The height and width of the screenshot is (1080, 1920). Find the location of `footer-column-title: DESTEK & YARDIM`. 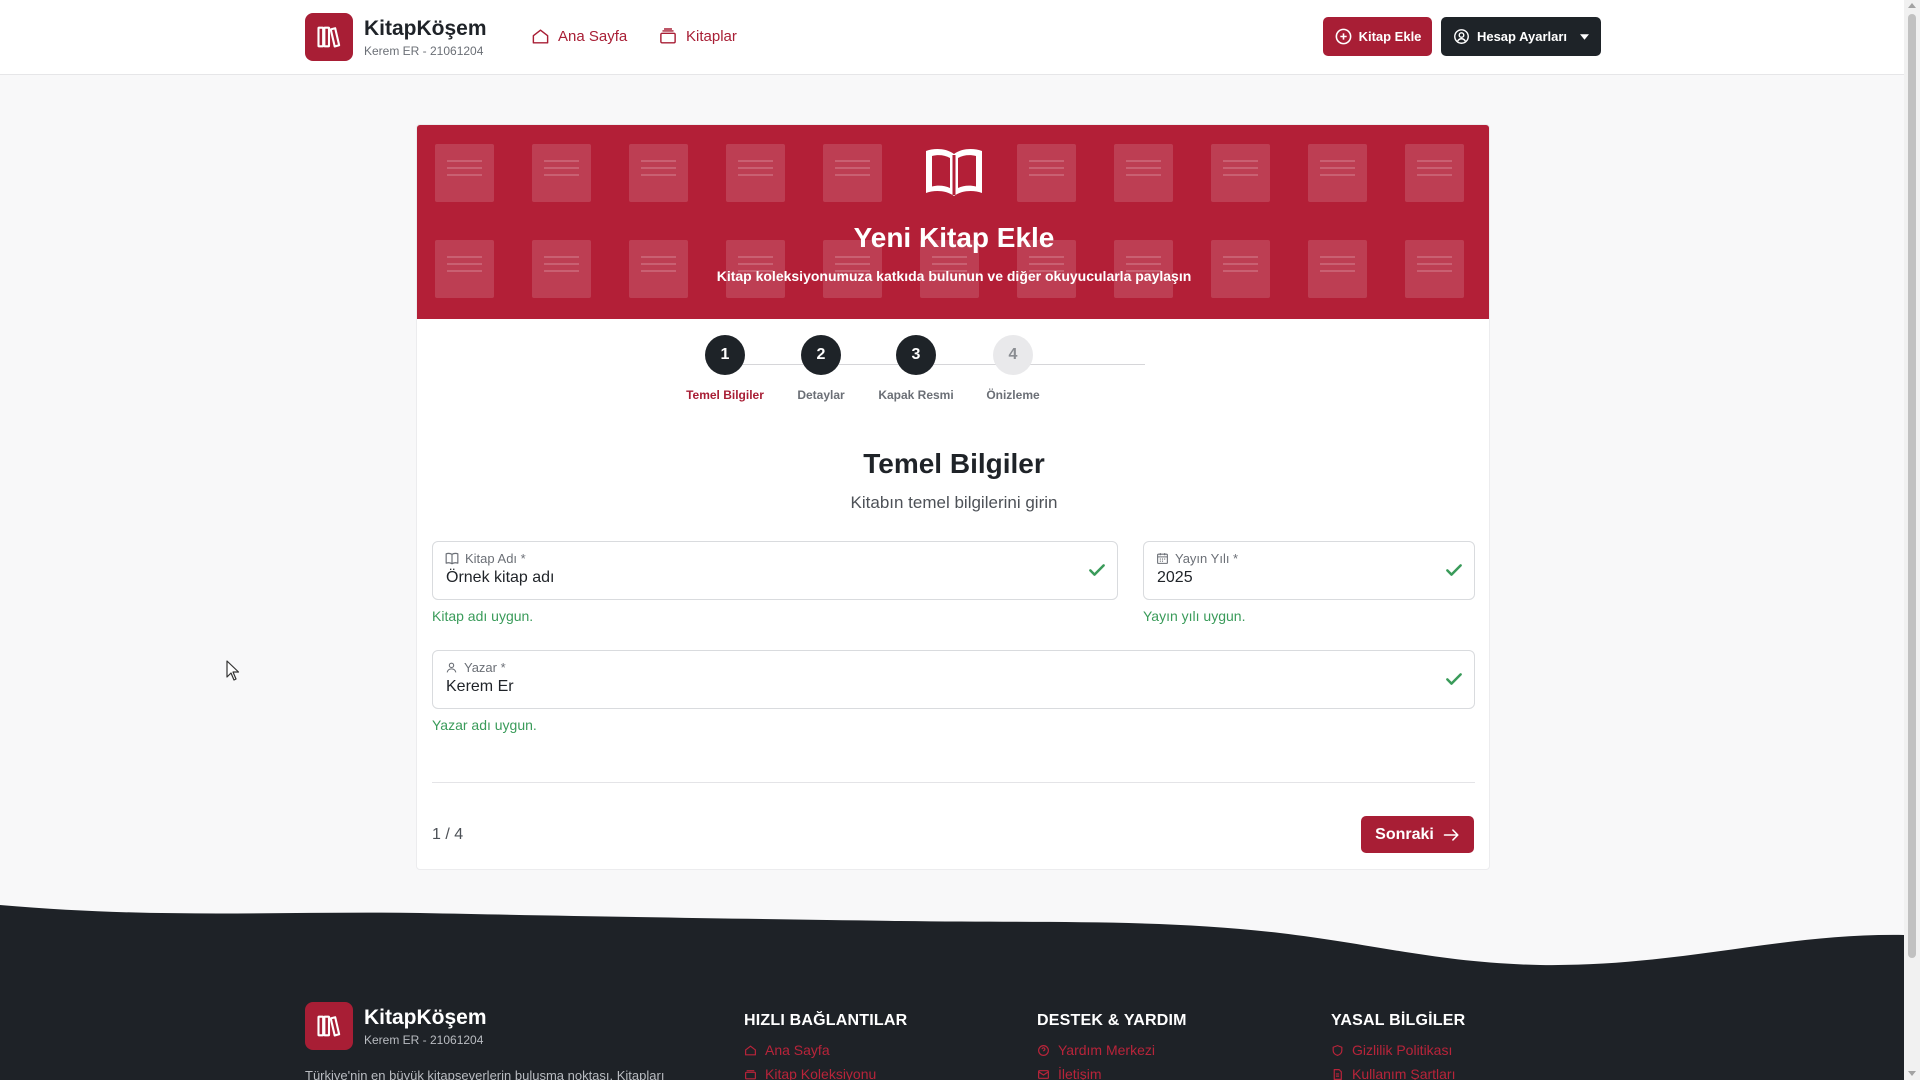

footer-column-title: DESTEK & YARDIM is located at coordinates (1112, 1020).